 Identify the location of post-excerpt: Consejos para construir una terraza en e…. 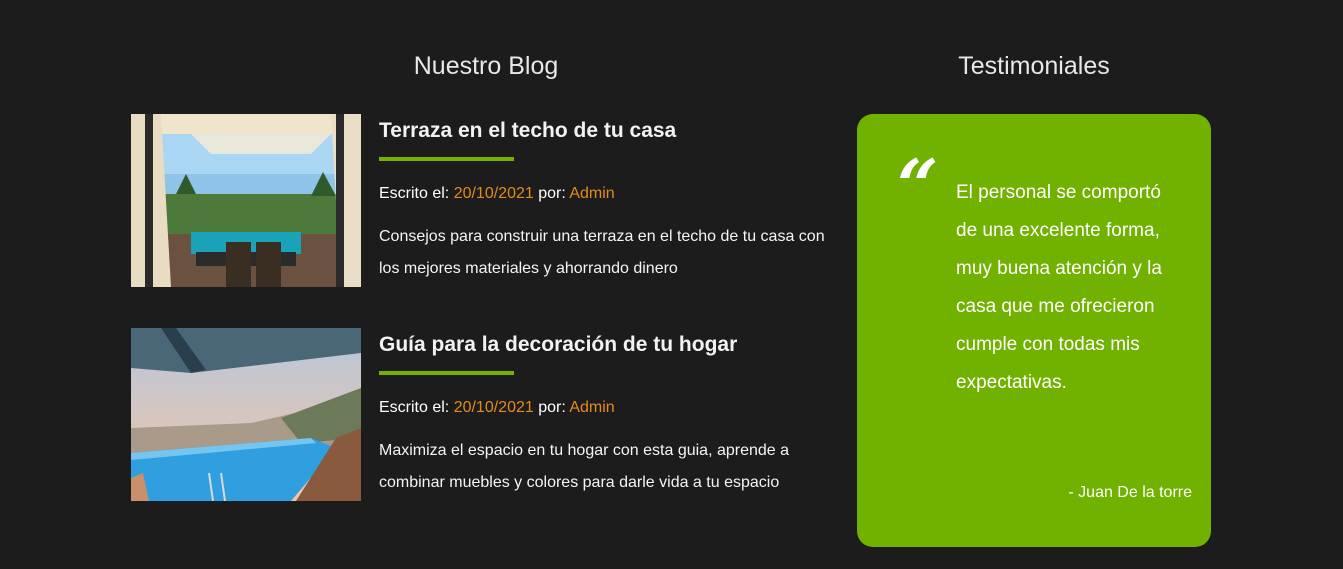
(602, 252).